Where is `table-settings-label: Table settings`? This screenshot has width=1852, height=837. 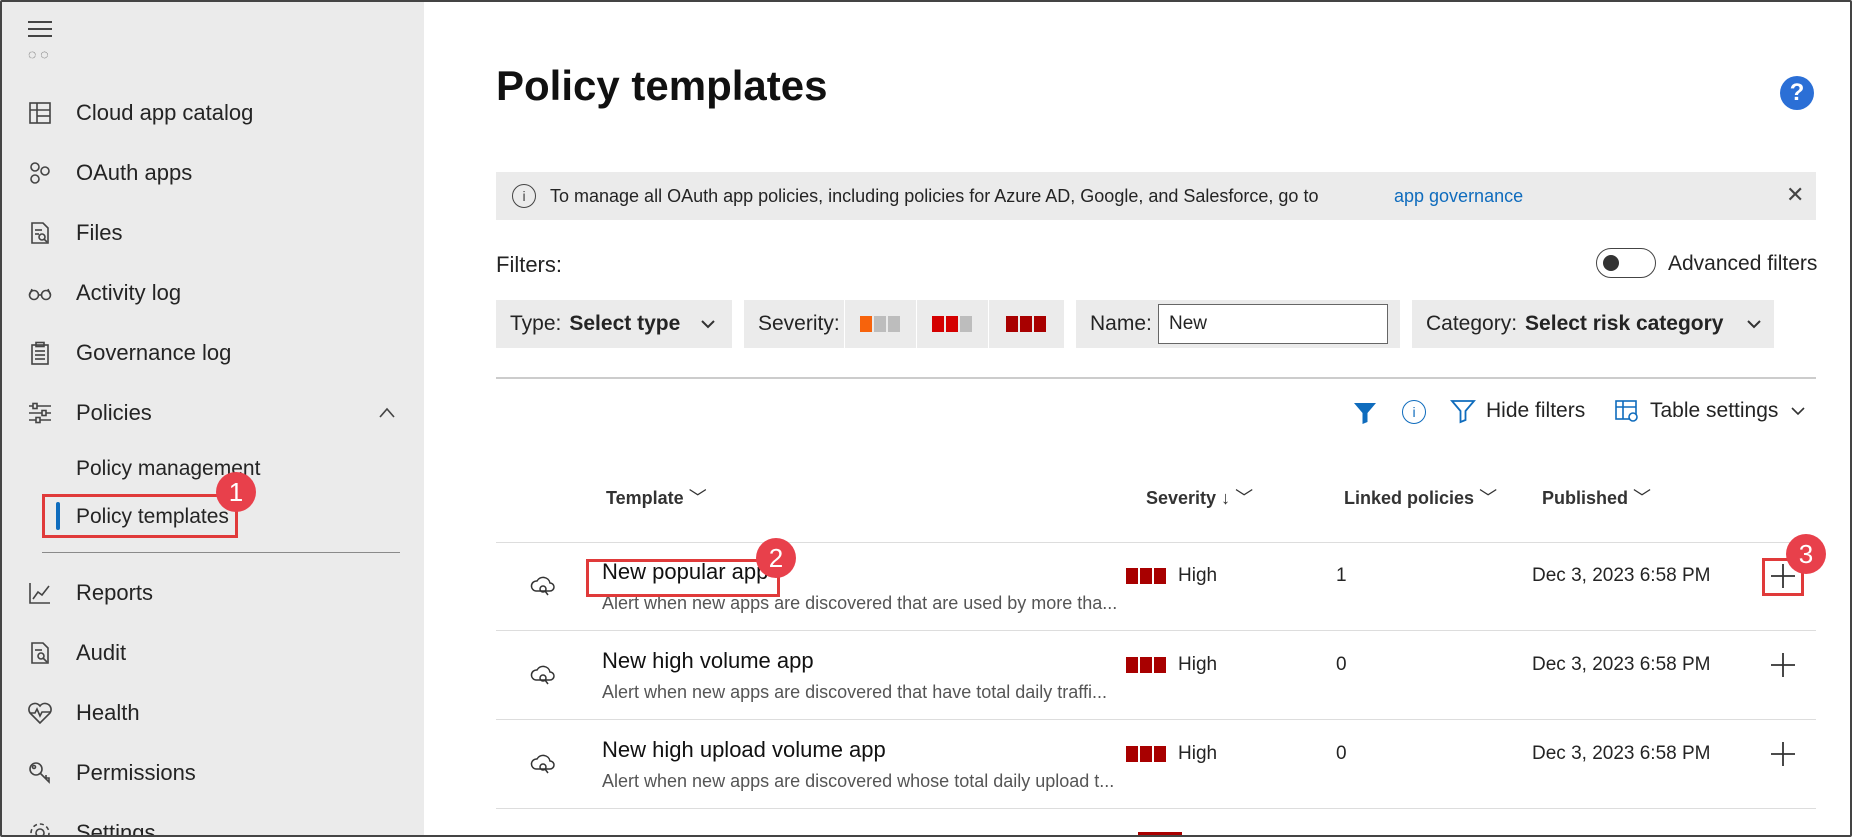 table-settings-label: Table settings is located at coordinates (1714, 410).